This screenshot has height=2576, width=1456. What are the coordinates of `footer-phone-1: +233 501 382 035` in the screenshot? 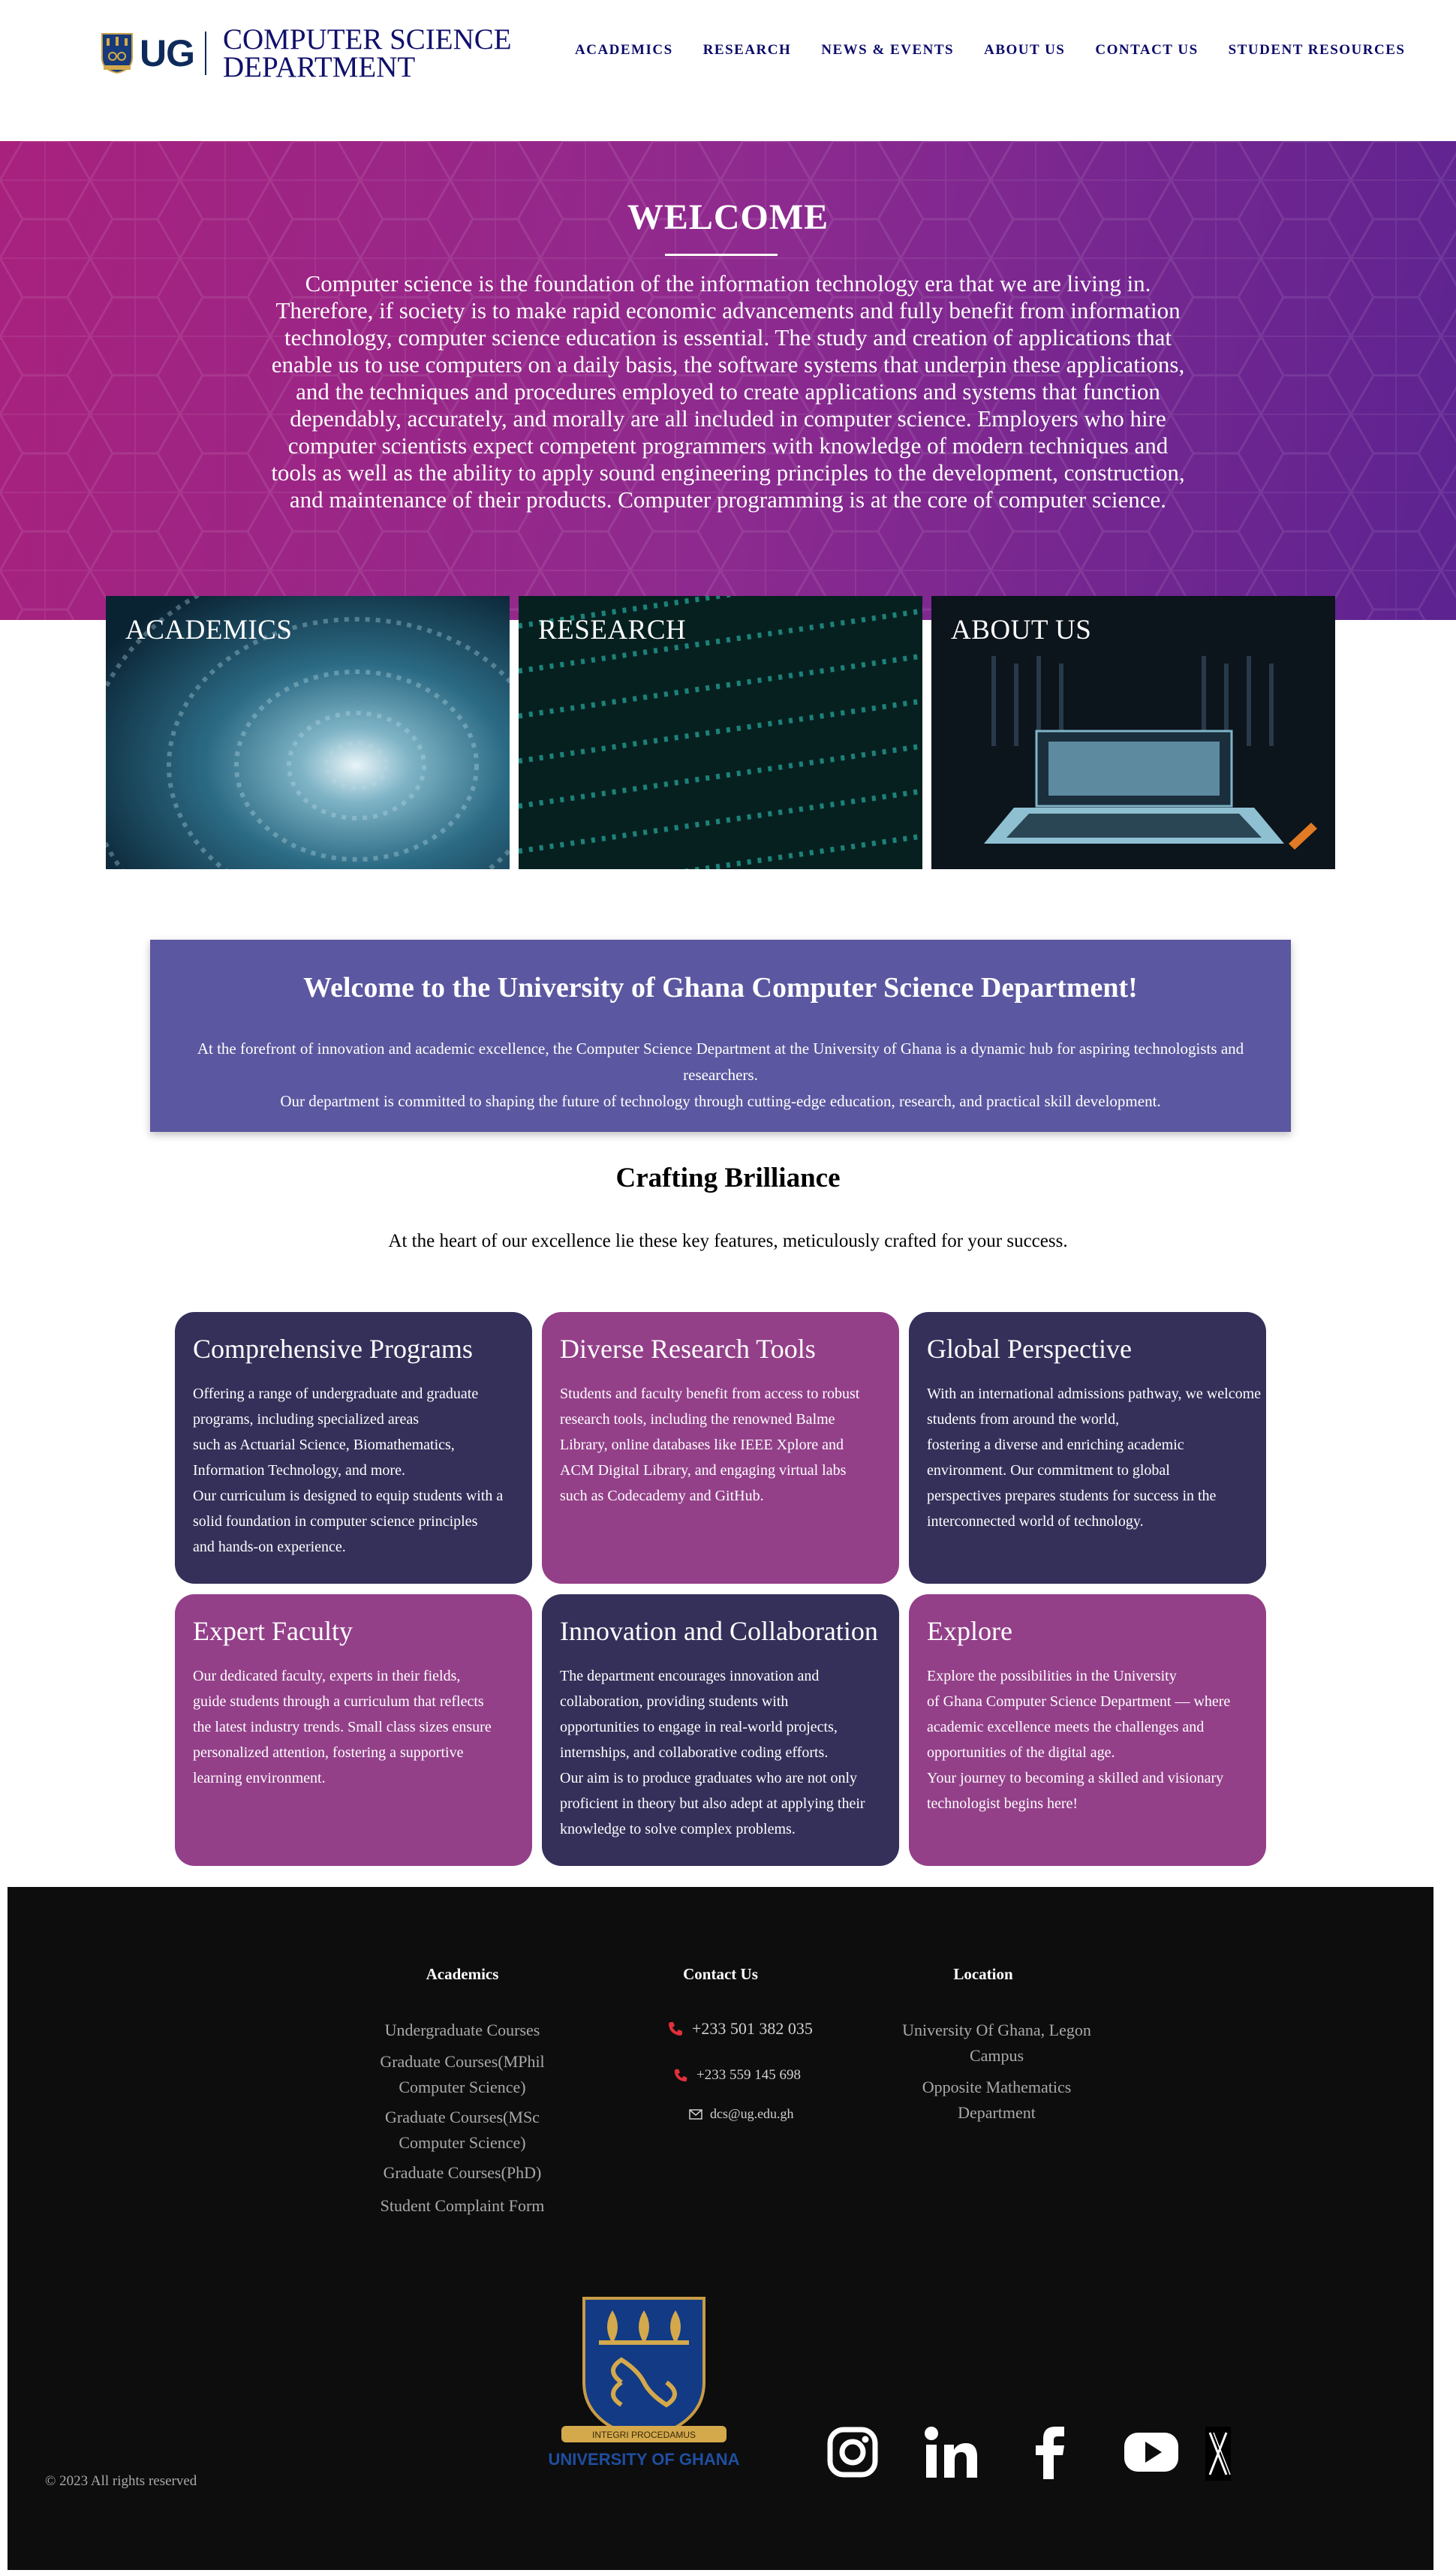 It's located at (739, 2029).